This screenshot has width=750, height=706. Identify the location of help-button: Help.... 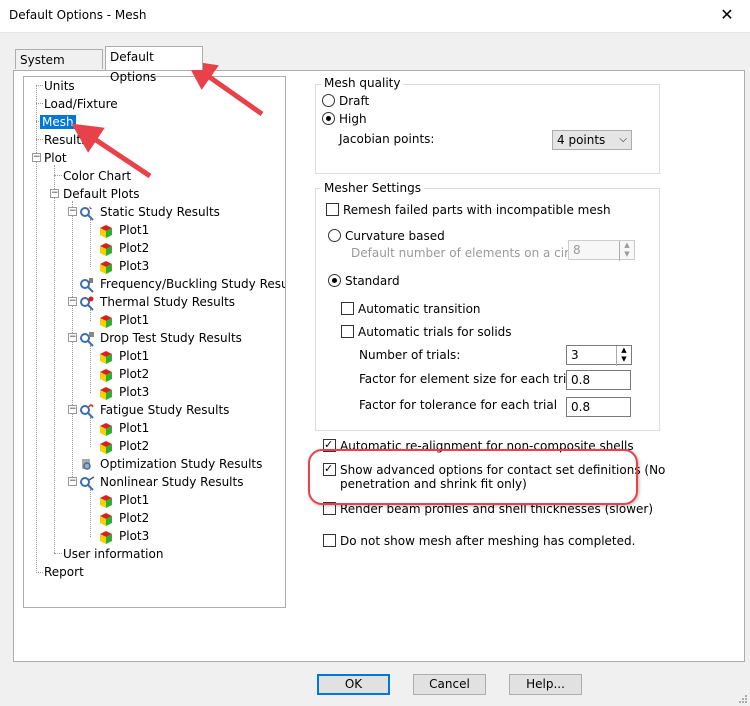
(545, 684).